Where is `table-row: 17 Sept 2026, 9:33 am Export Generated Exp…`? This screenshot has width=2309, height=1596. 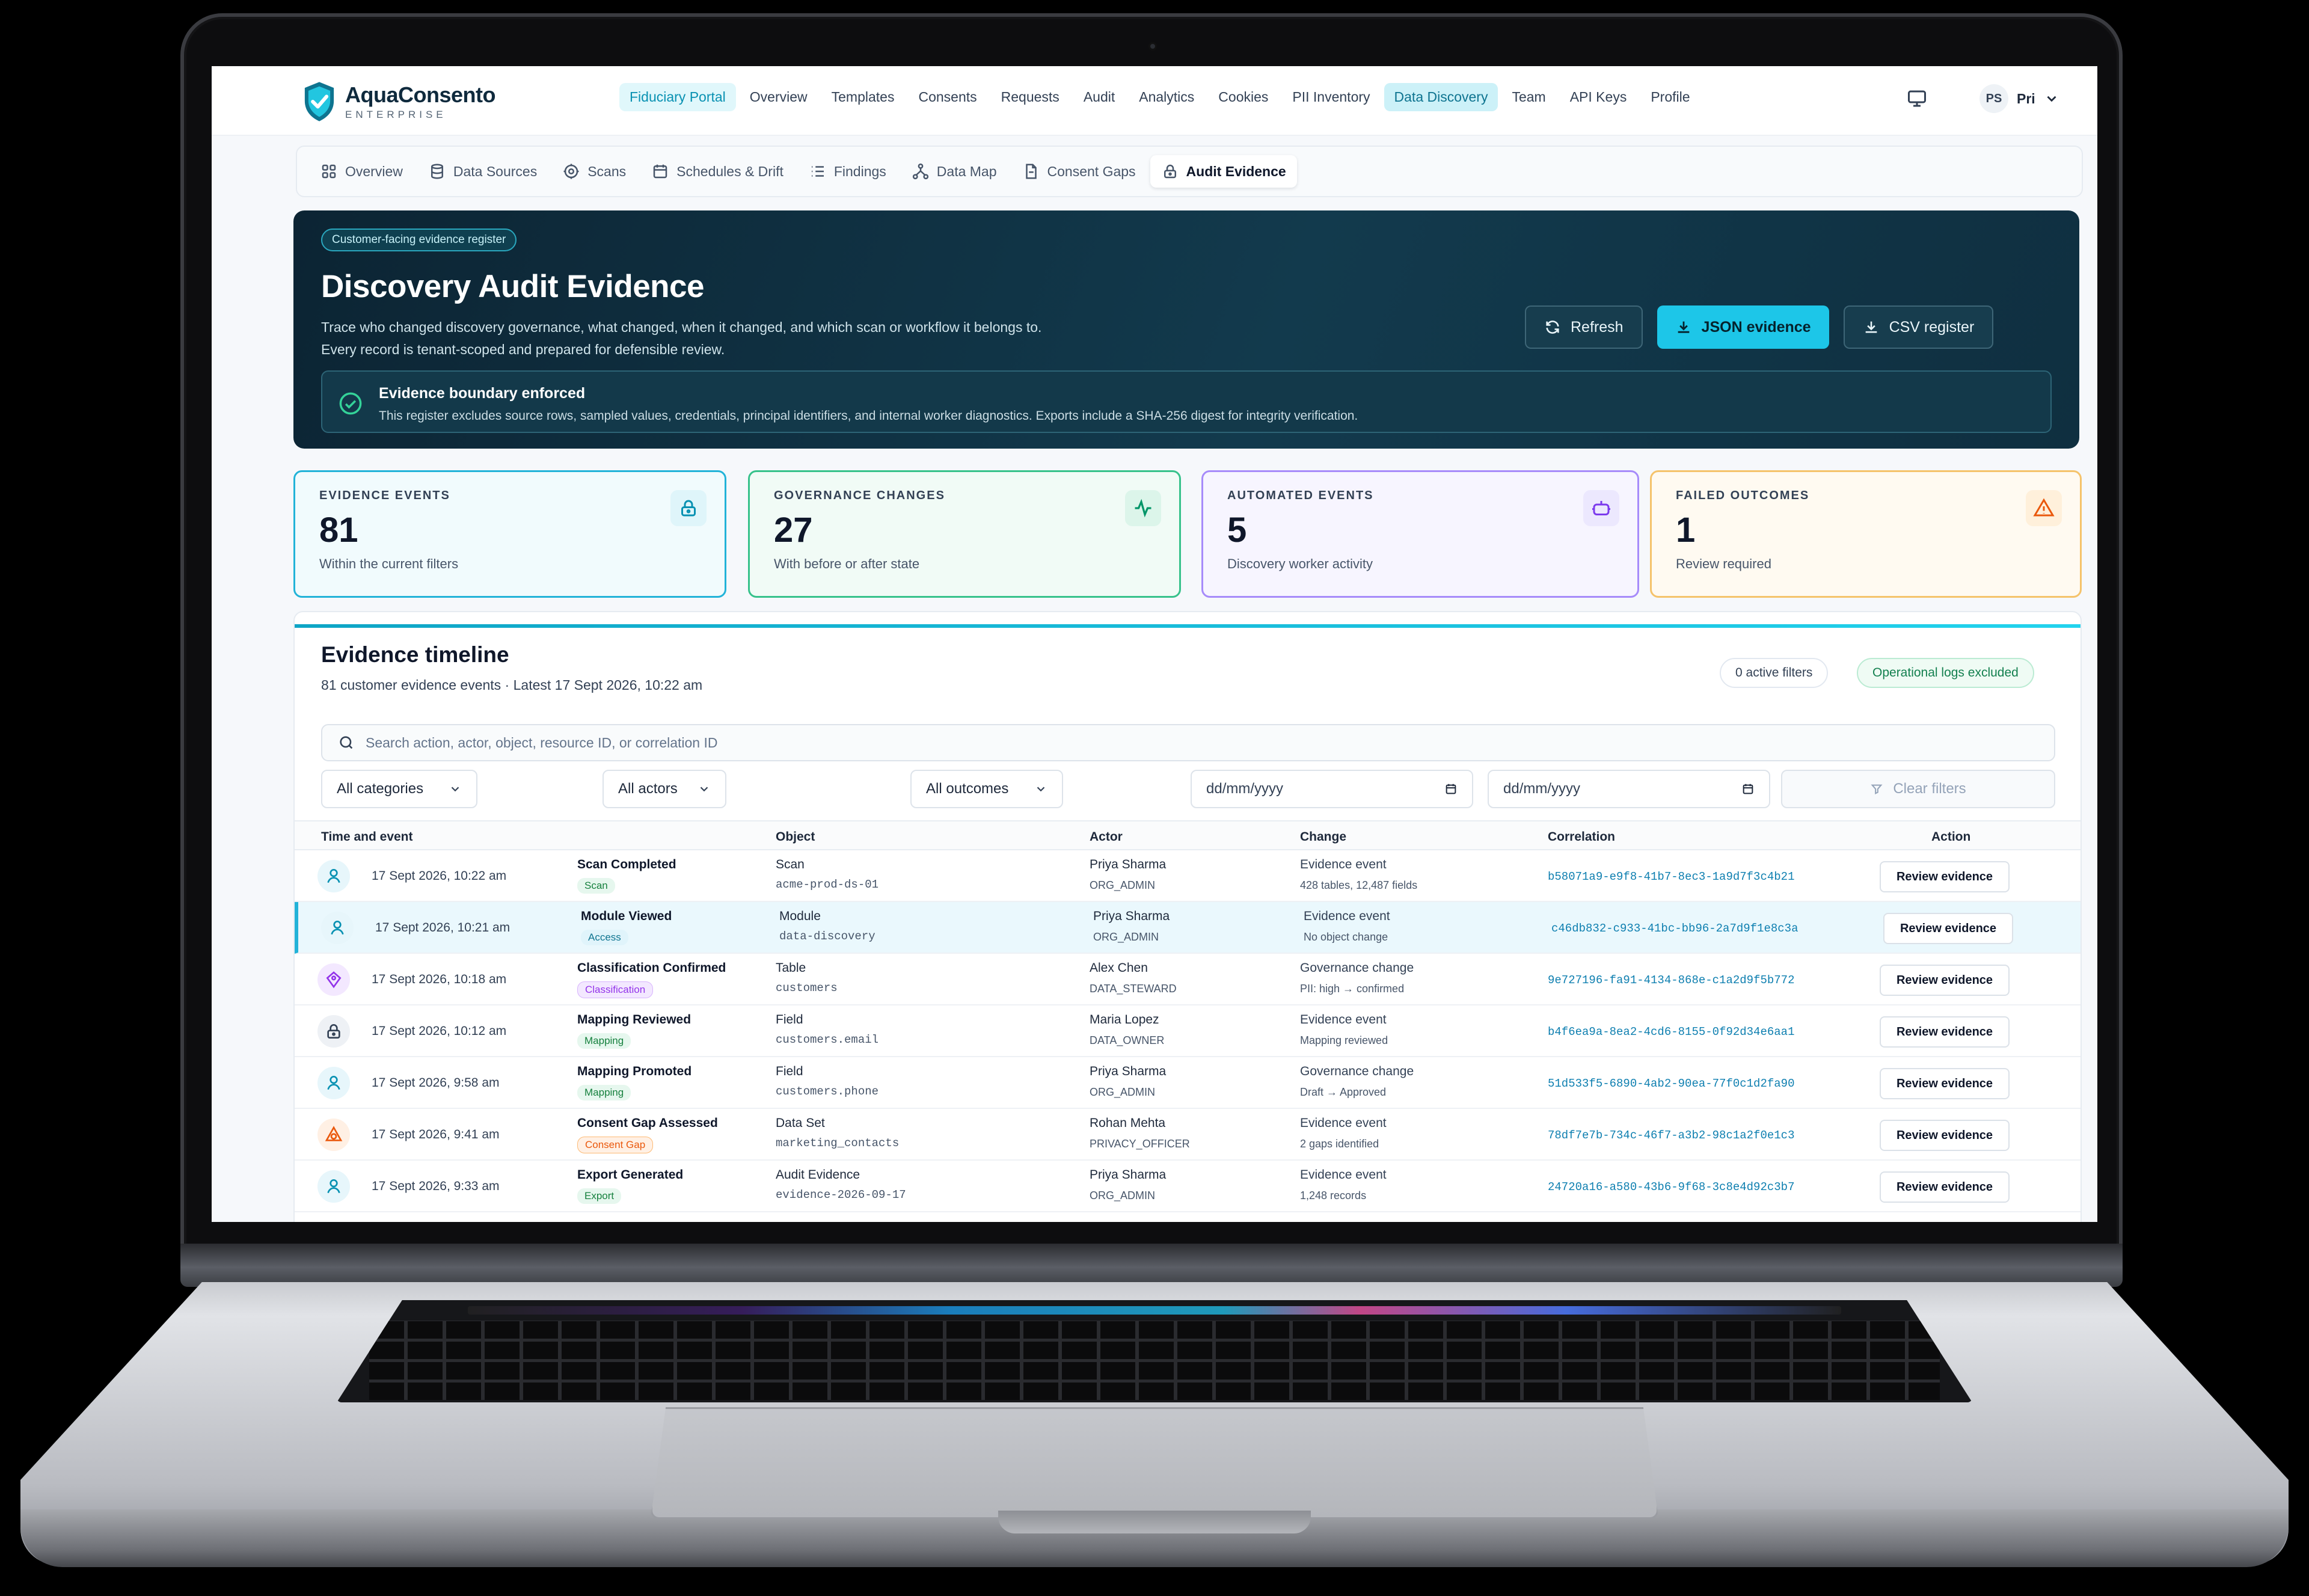
table-row: 17 Sept 2026, 9:33 am Export Generated Exp… is located at coordinates (1188, 1186).